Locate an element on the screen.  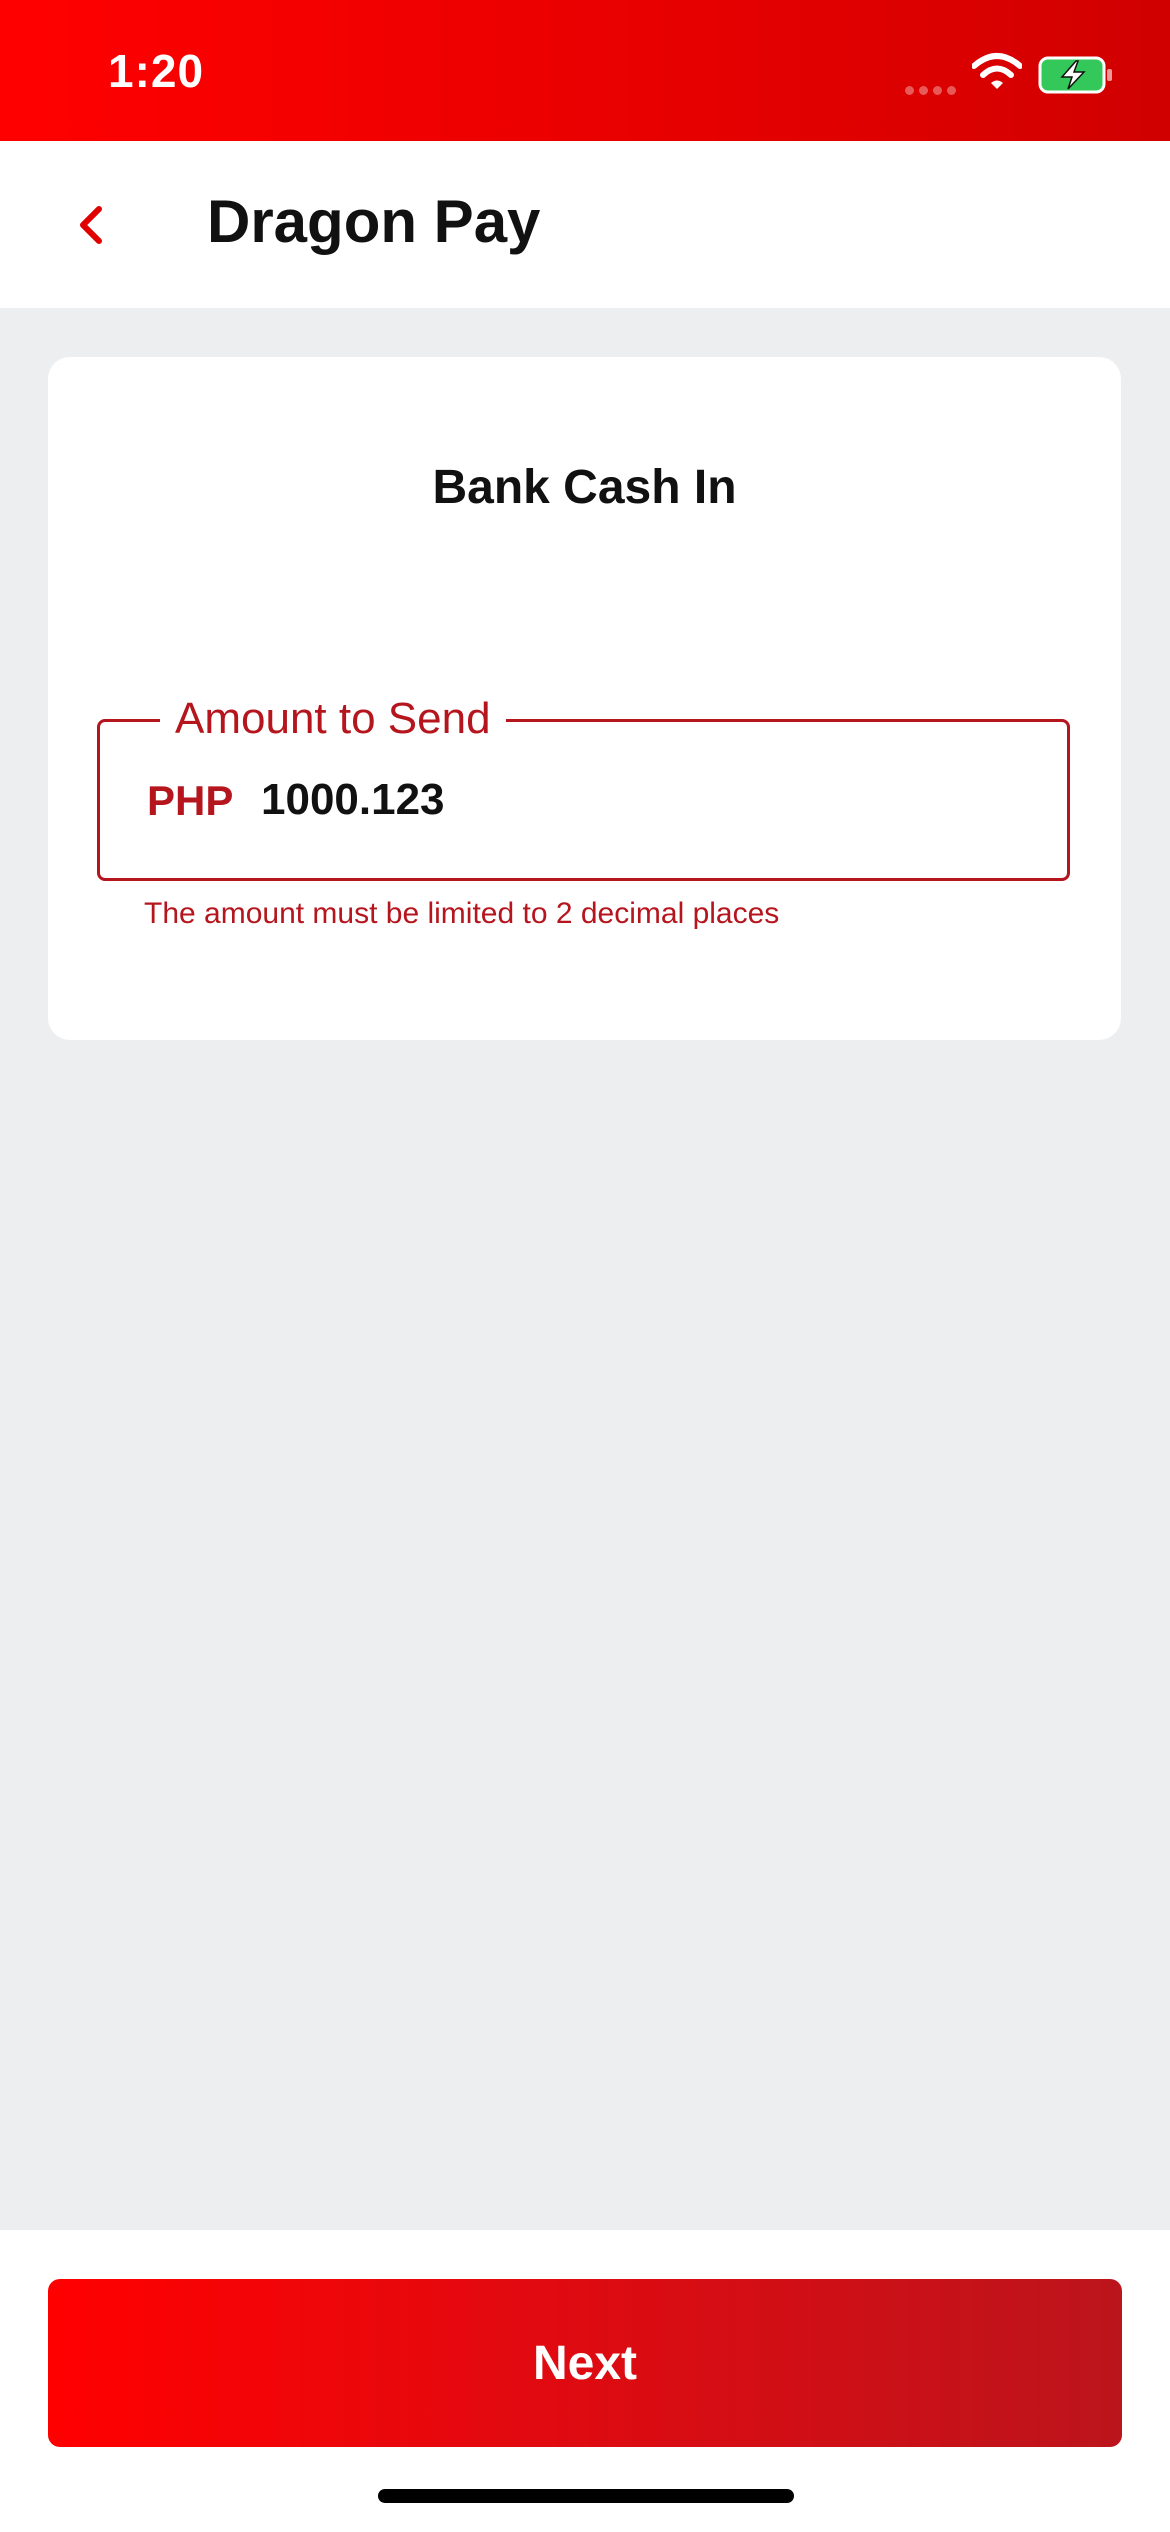
status-time: 1:20 is located at coordinates (156, 71).